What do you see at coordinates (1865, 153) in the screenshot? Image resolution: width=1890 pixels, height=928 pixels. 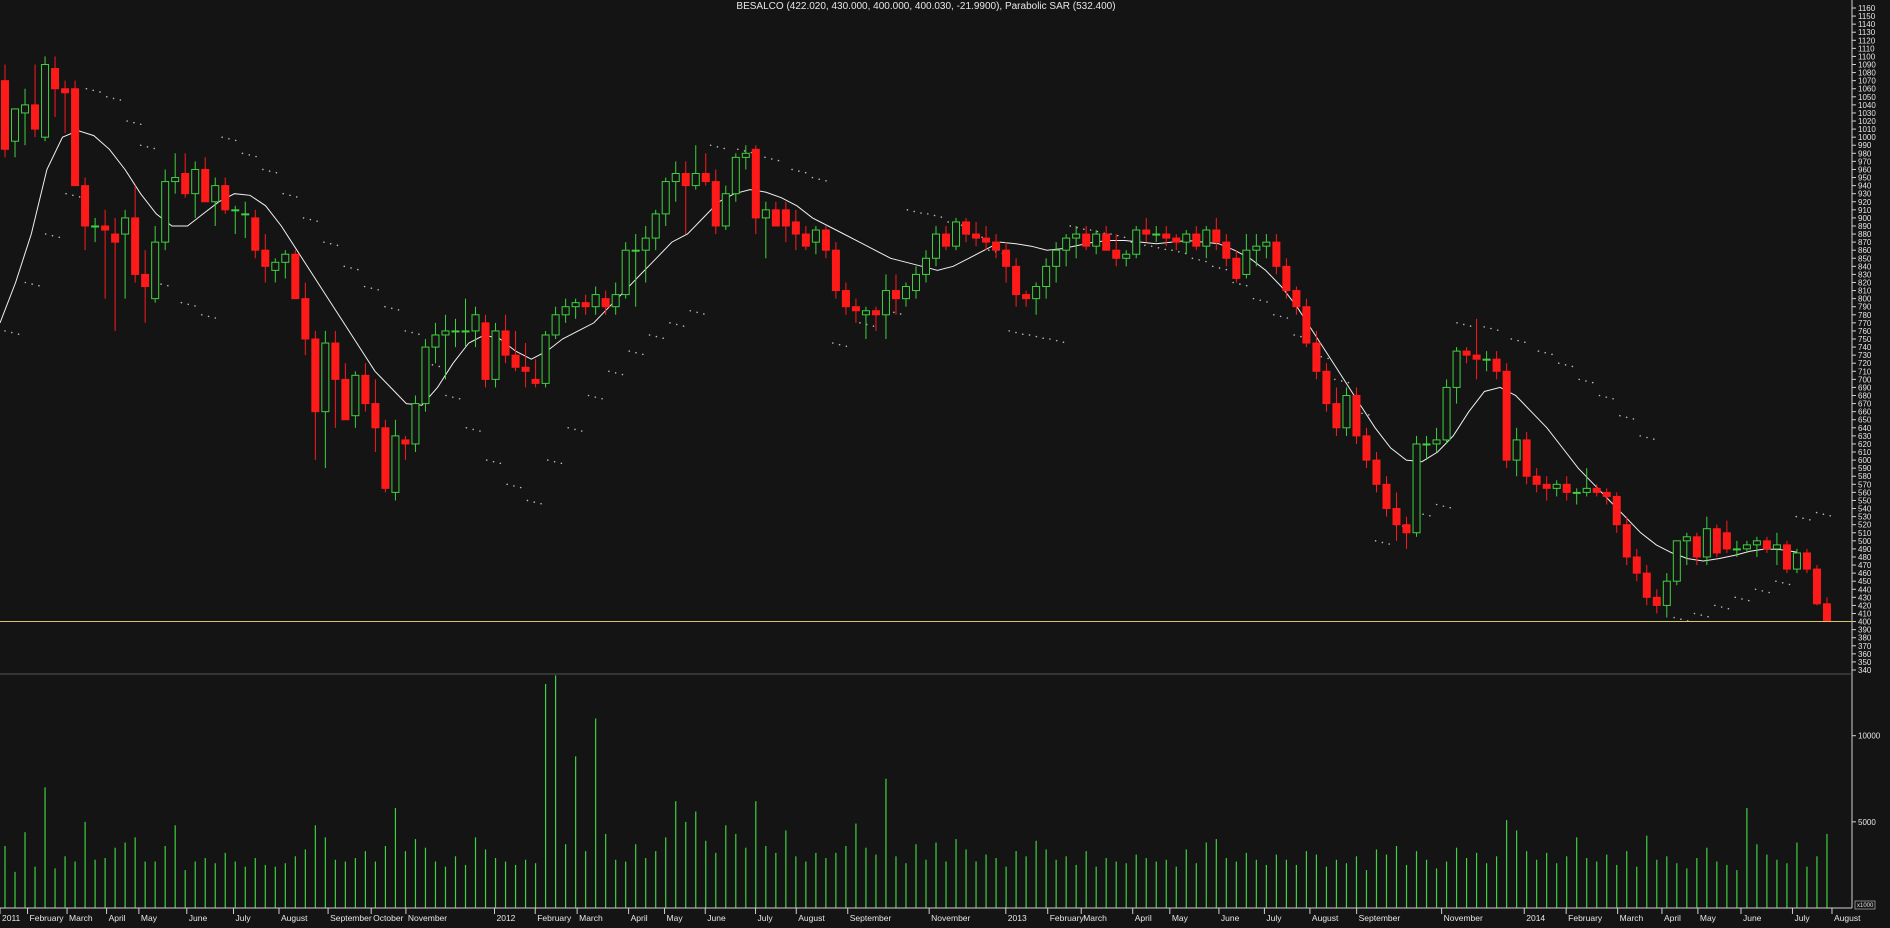 I see `price-tick-label: 980` at bounding box center [1865, 153].